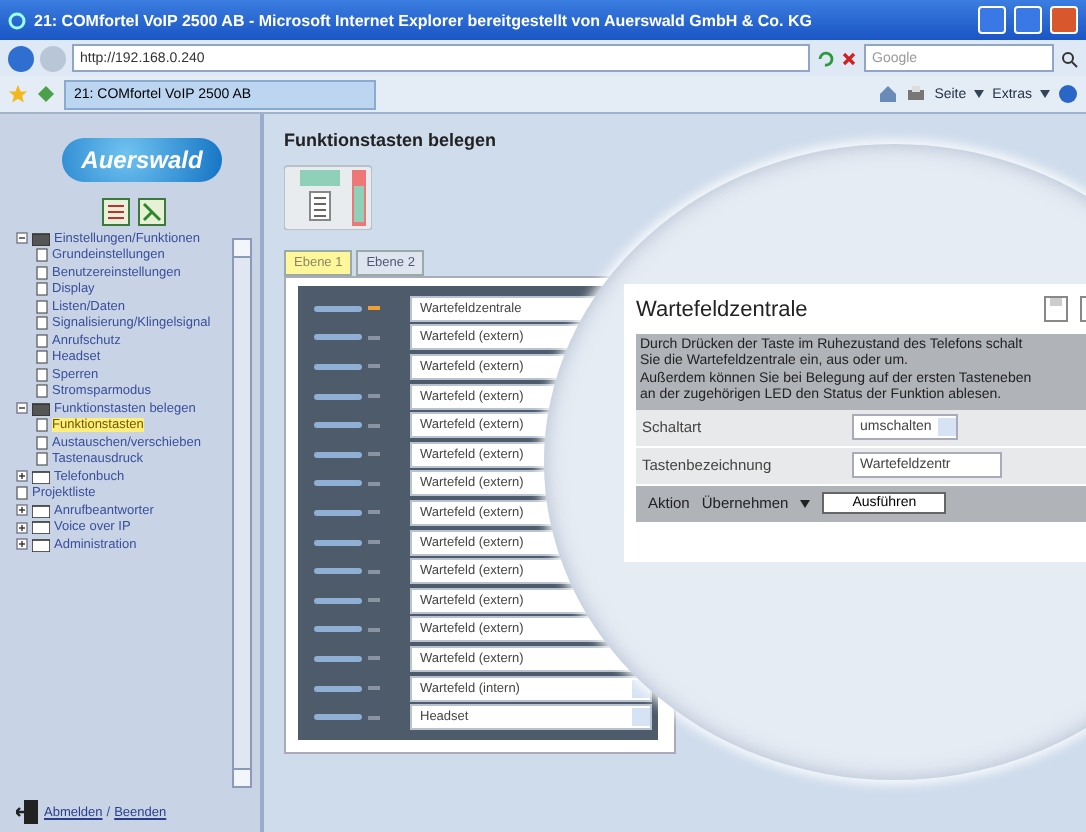 This screenshot has width=1086, height=832. Describe the element at coordinates (328, 196) in the screenshot. I see `desk-phone-drawing` at that location.